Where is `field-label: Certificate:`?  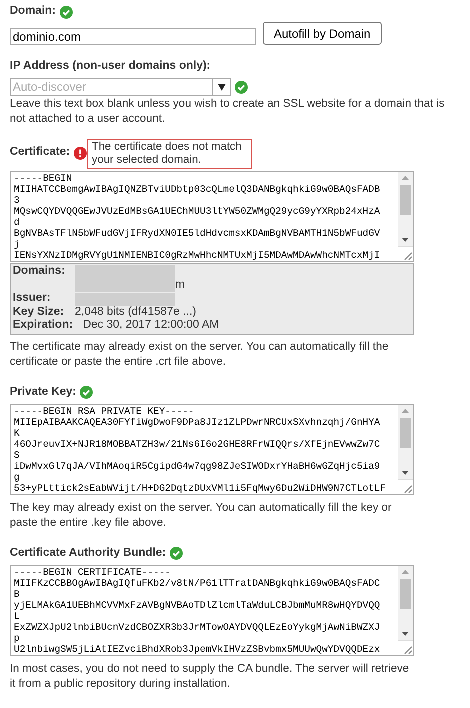
field-label: Certificate: is located at coordinates (40, 152).